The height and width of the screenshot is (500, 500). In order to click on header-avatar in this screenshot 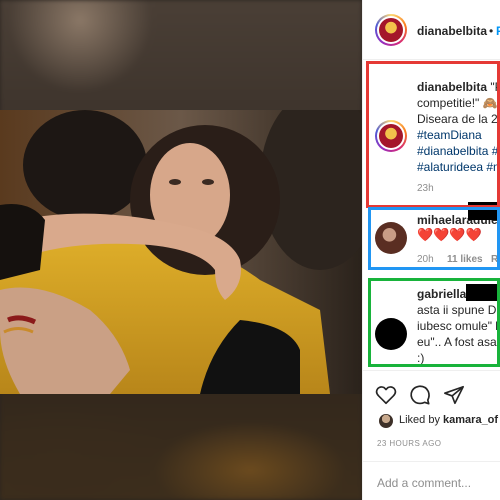, I will do `click(391, 30)`.